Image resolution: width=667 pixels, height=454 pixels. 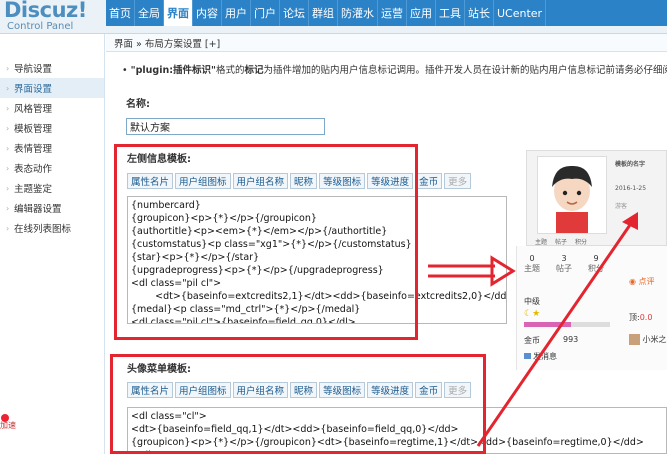 I want to click on speed-badge: 加速, so click(x=10, y=434).